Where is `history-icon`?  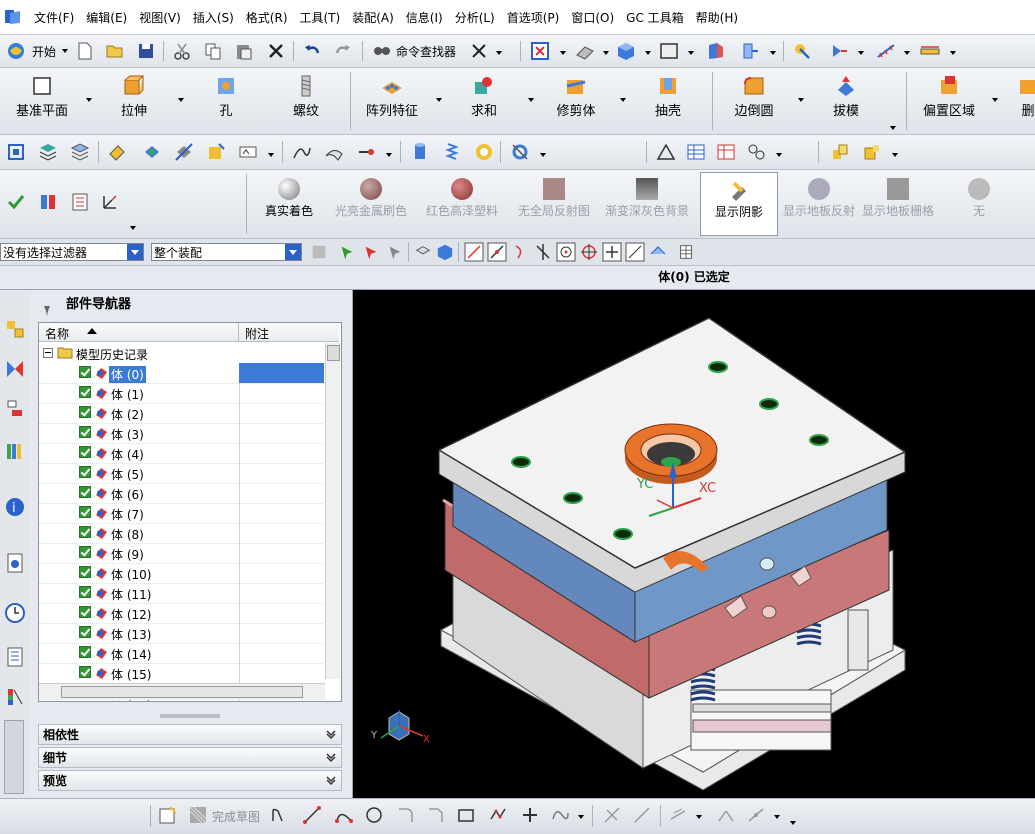 history-icon is located at coordinates (15, 613).